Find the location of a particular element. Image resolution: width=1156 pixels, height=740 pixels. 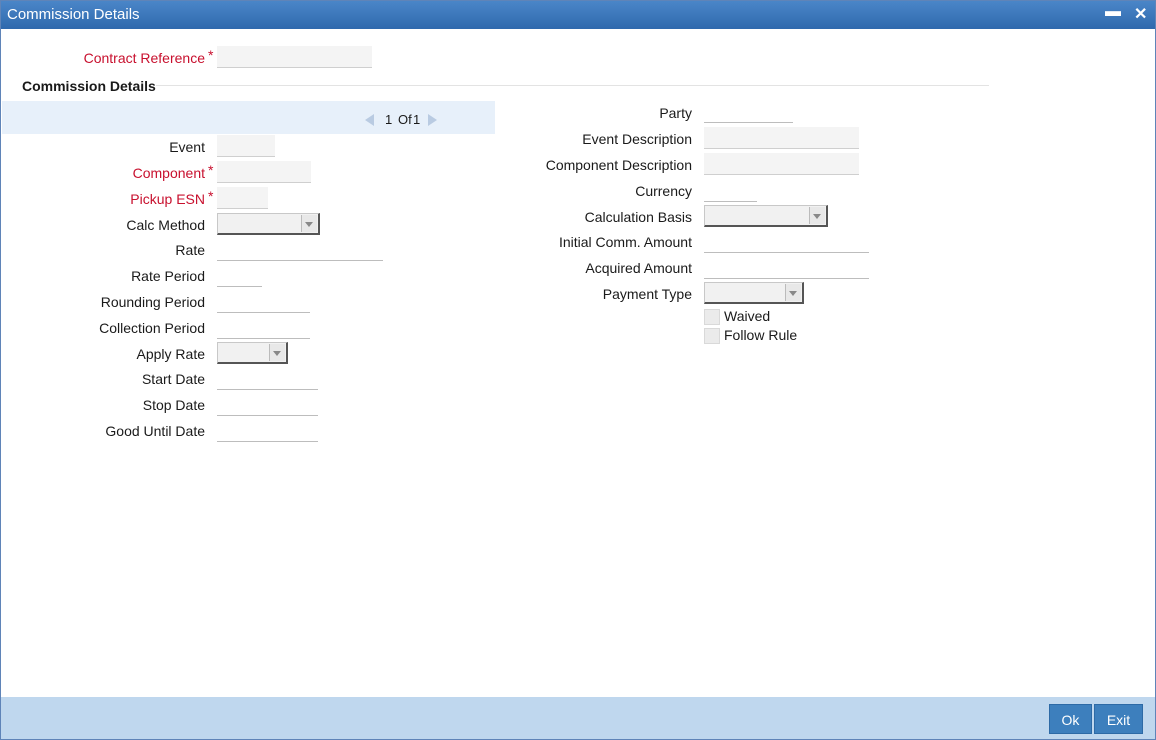

acquired-amount-label: Acquired Amount is located at coordinates (638, 268).